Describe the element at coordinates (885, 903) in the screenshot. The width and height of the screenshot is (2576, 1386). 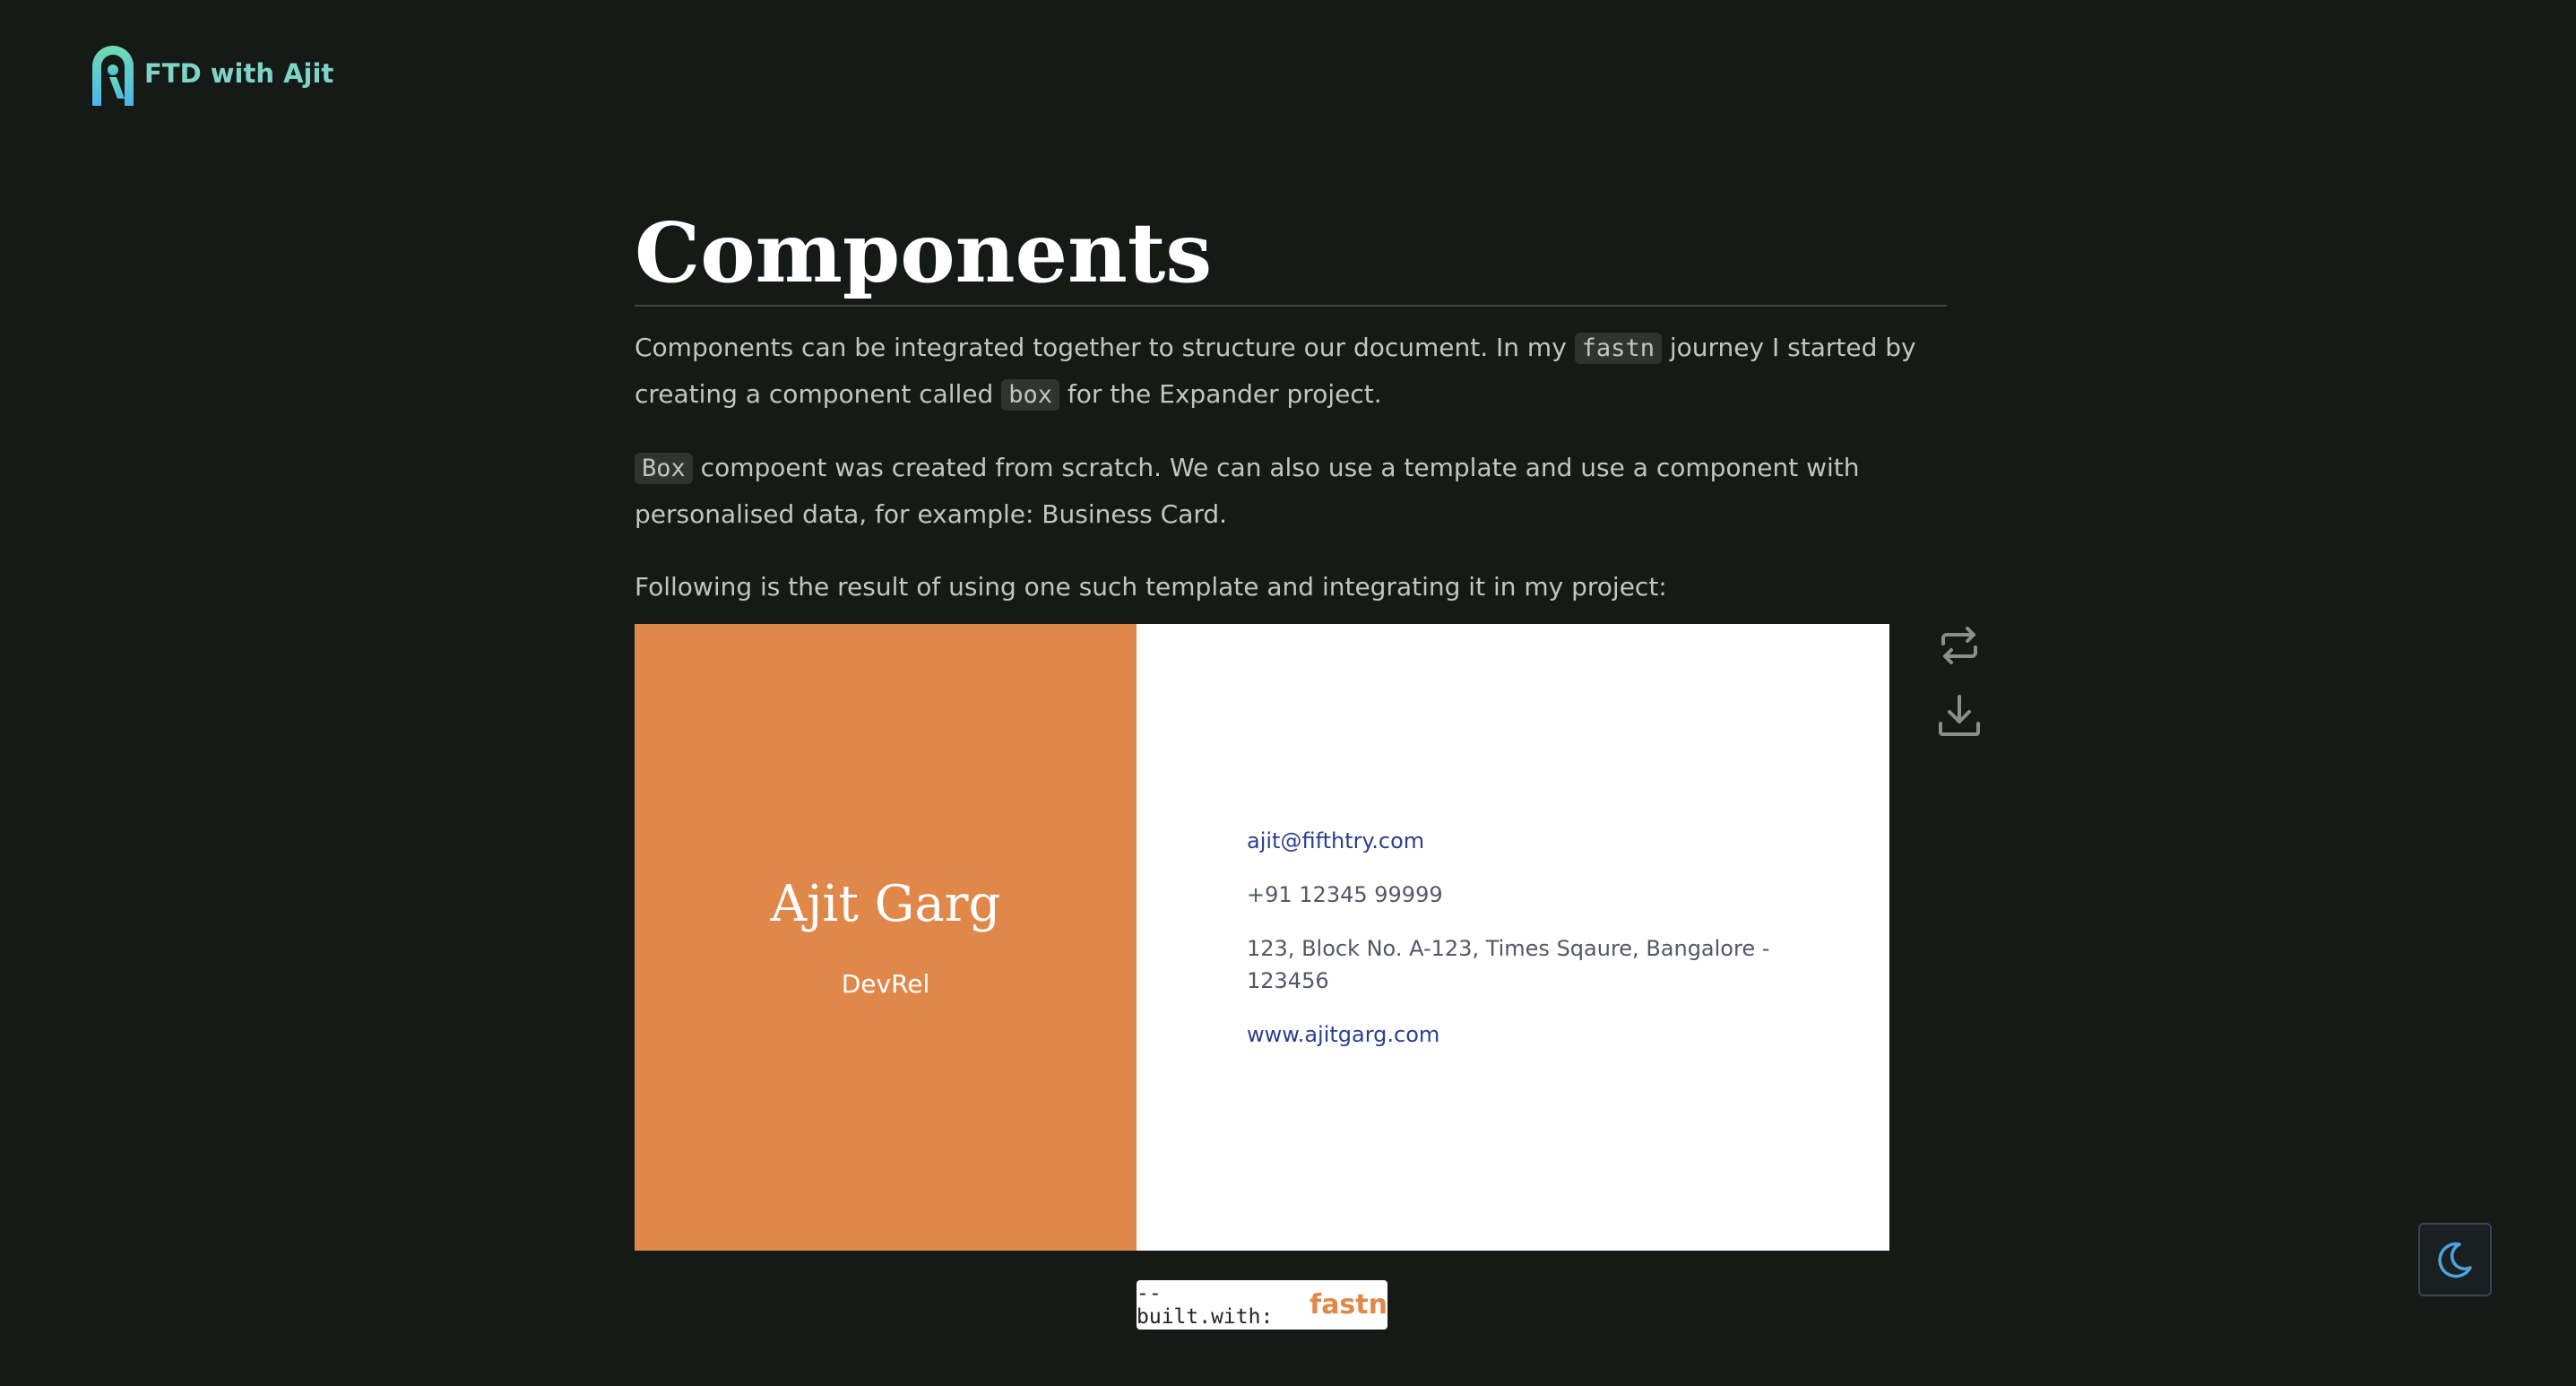
I see `card-name: Ajit Garg` at that location.